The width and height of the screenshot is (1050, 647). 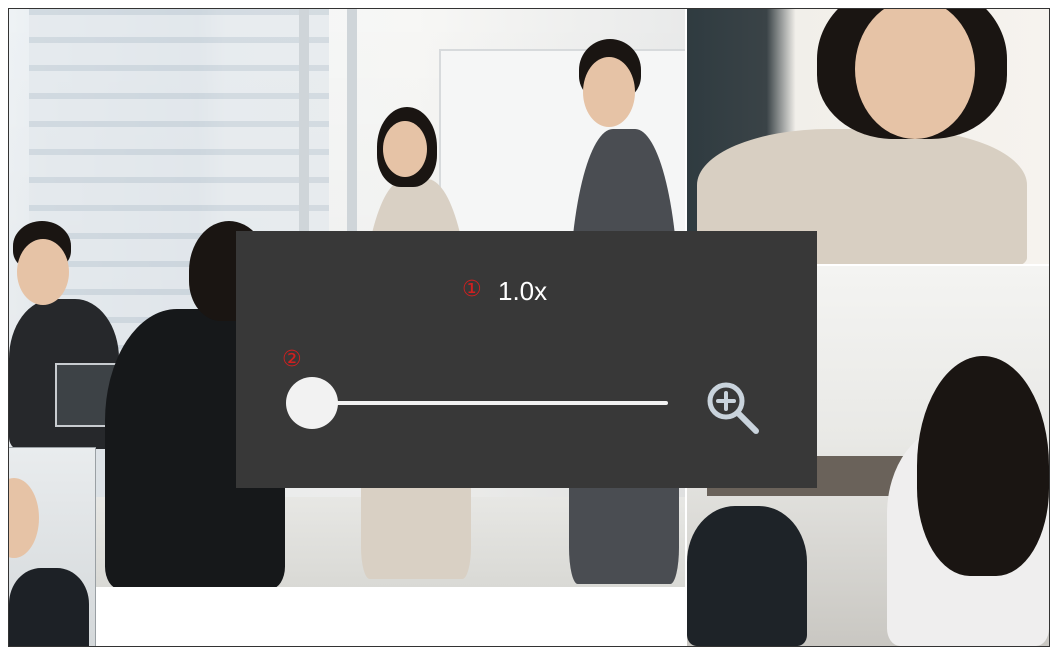 I want to click on participant-man, so click(x=49, y=607).